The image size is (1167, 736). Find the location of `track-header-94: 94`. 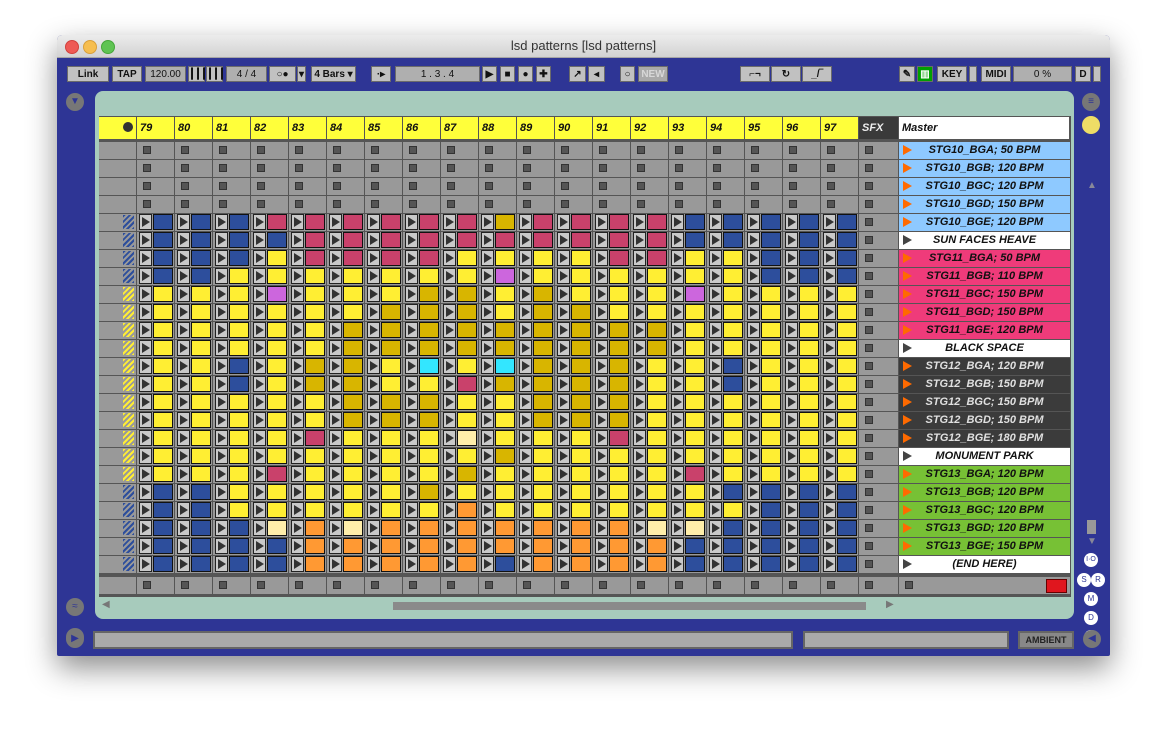

track-header-94: 94 is located at coordinates (726, 128).